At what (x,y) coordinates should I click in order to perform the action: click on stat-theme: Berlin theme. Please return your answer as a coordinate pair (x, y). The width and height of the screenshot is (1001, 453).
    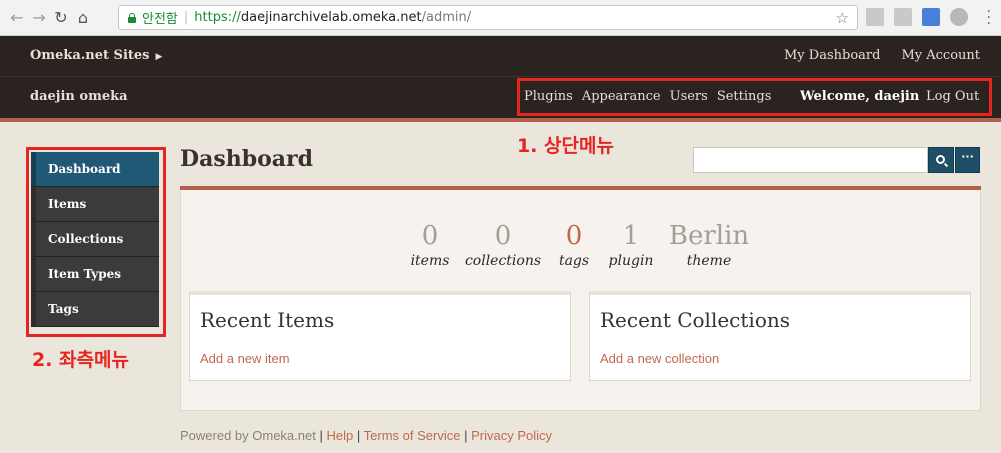
    Looking at the image, I should click on (709, 245).